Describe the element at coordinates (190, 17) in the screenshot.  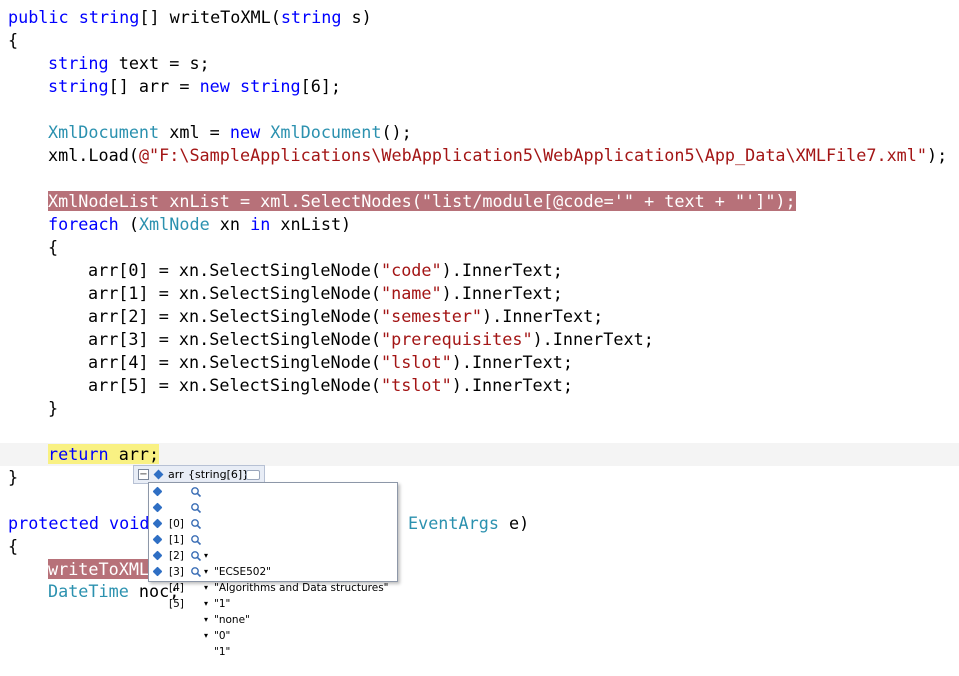
I see `code-line-1: public string[] writeToXML(string s)` at that location.